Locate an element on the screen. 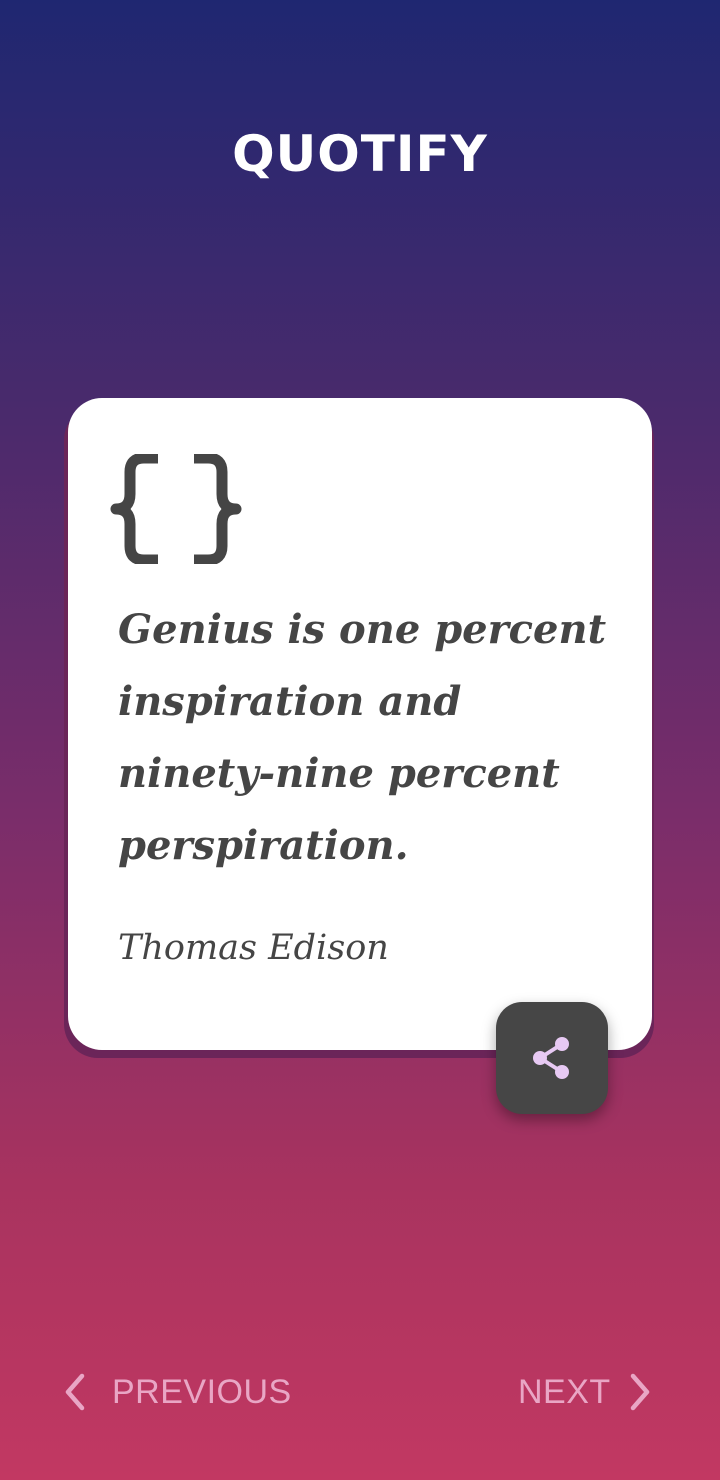 Image resolution: width=720 pixels, height=1480 pixels. app-title: QUOTIFY is located at coordinates (360, 154).